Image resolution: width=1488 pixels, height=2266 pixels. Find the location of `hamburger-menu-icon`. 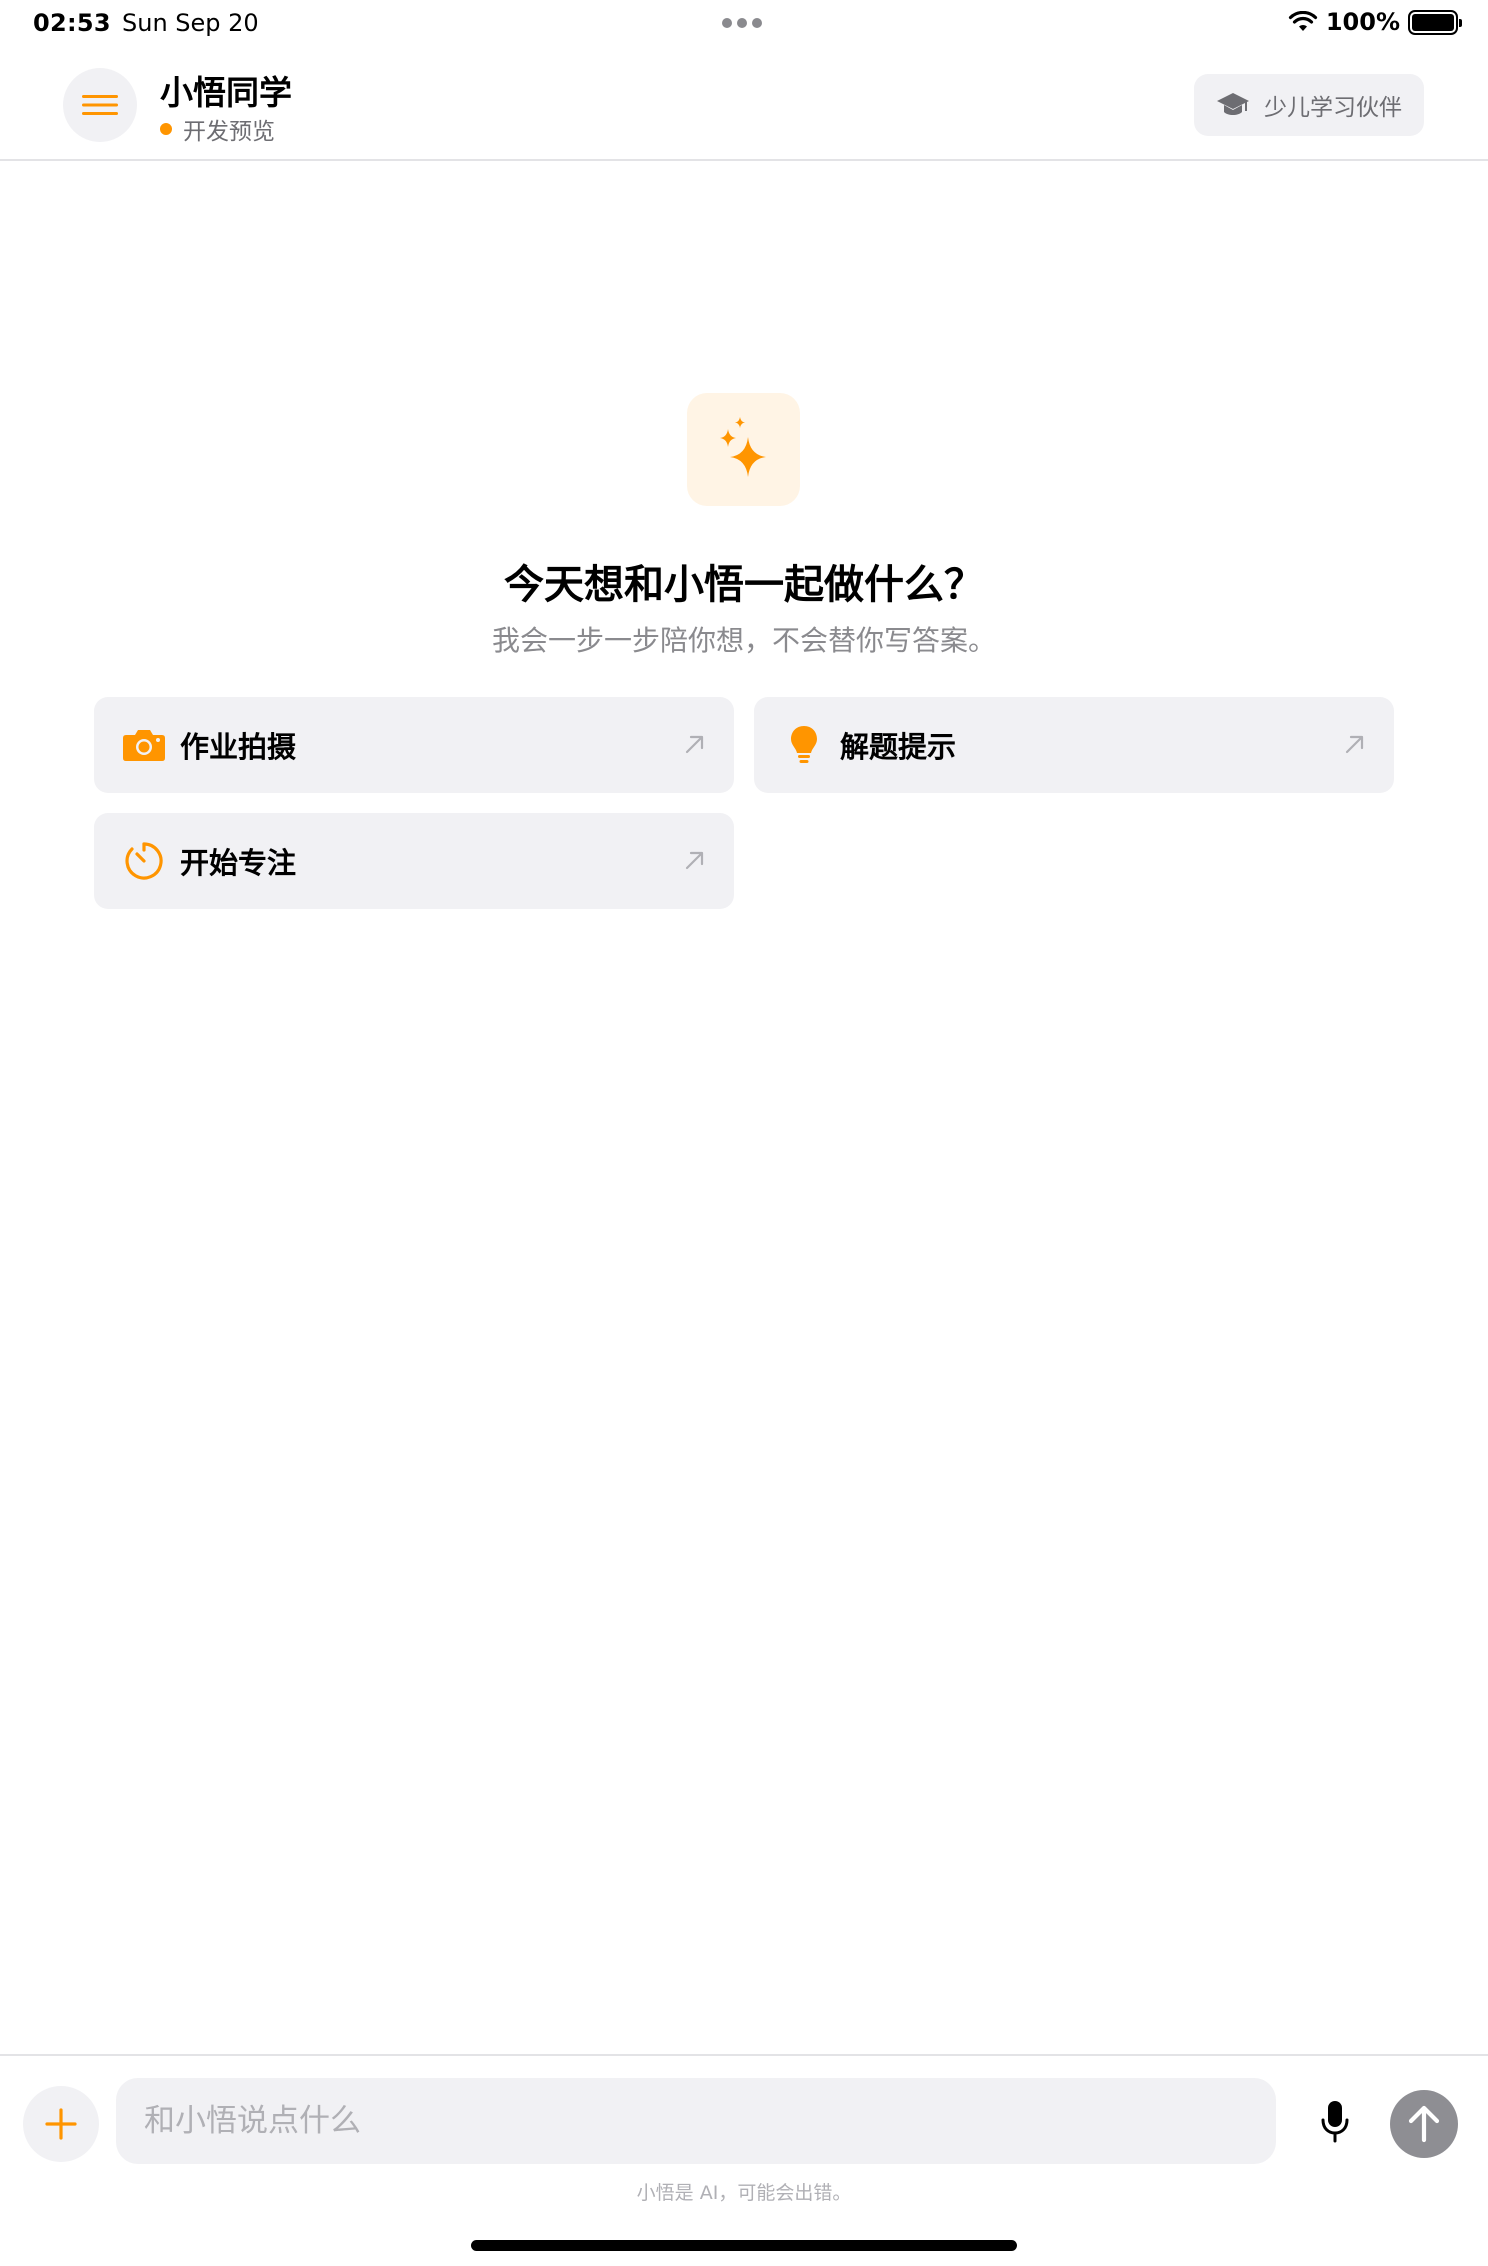

hamburger-menu-icon is located at coordinates (100, 105).